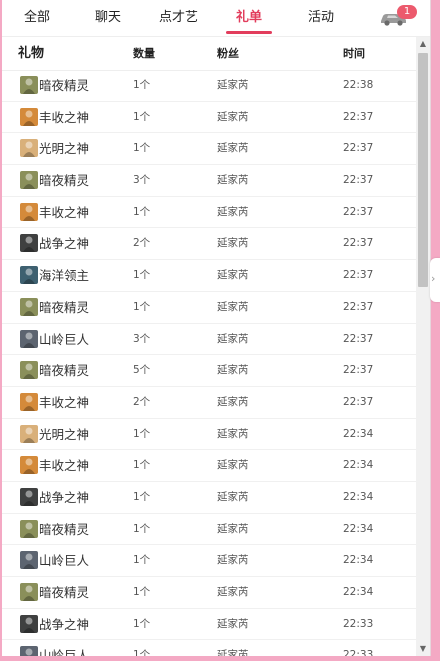  What do you see at coordinates (209, 86) in the screenshot?
I see `table-row: 暗夜精灵 1个 延家芮 22:38` at bounding box center [209, 86].